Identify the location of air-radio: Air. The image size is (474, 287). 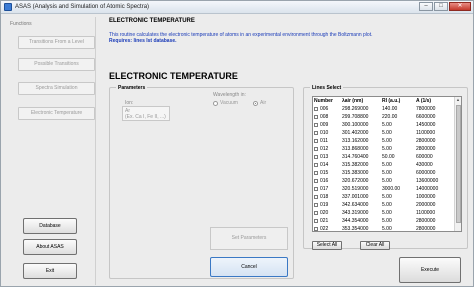
(259, 103).